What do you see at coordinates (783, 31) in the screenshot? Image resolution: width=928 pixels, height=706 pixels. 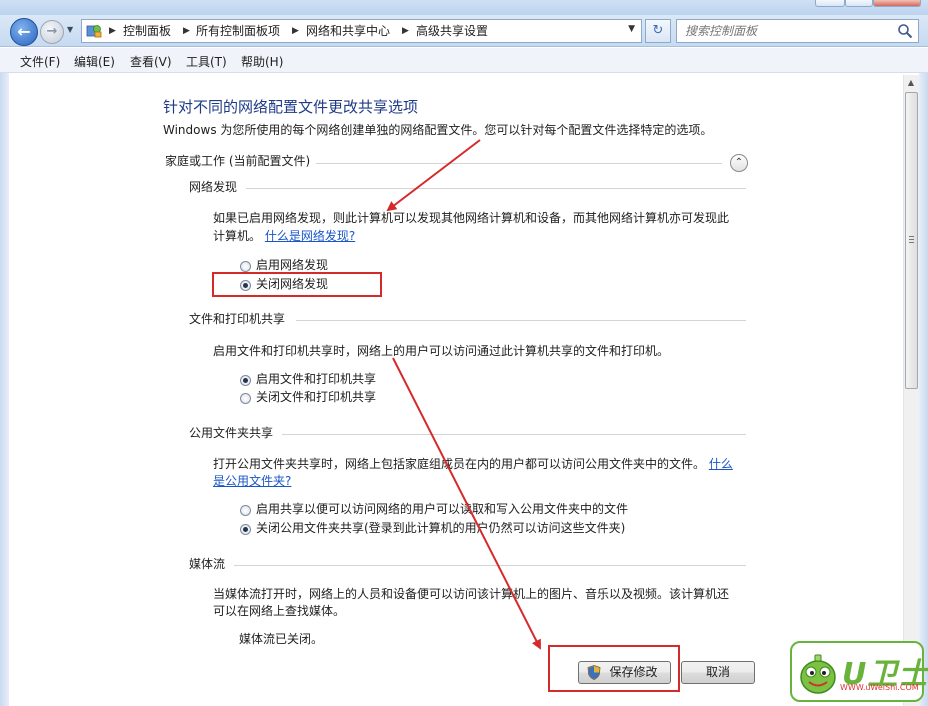 I see `search-input` at bounding box center [783, 31].